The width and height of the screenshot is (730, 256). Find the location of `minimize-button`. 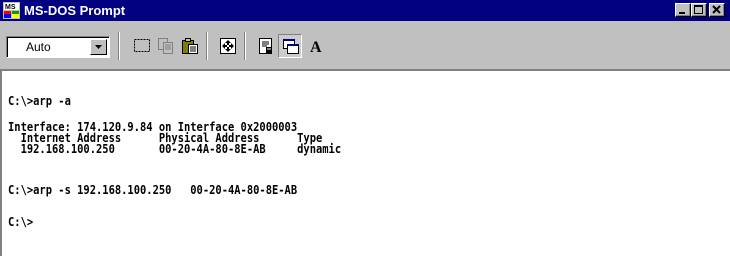

minimize-button is located at coordinates (683, 10).